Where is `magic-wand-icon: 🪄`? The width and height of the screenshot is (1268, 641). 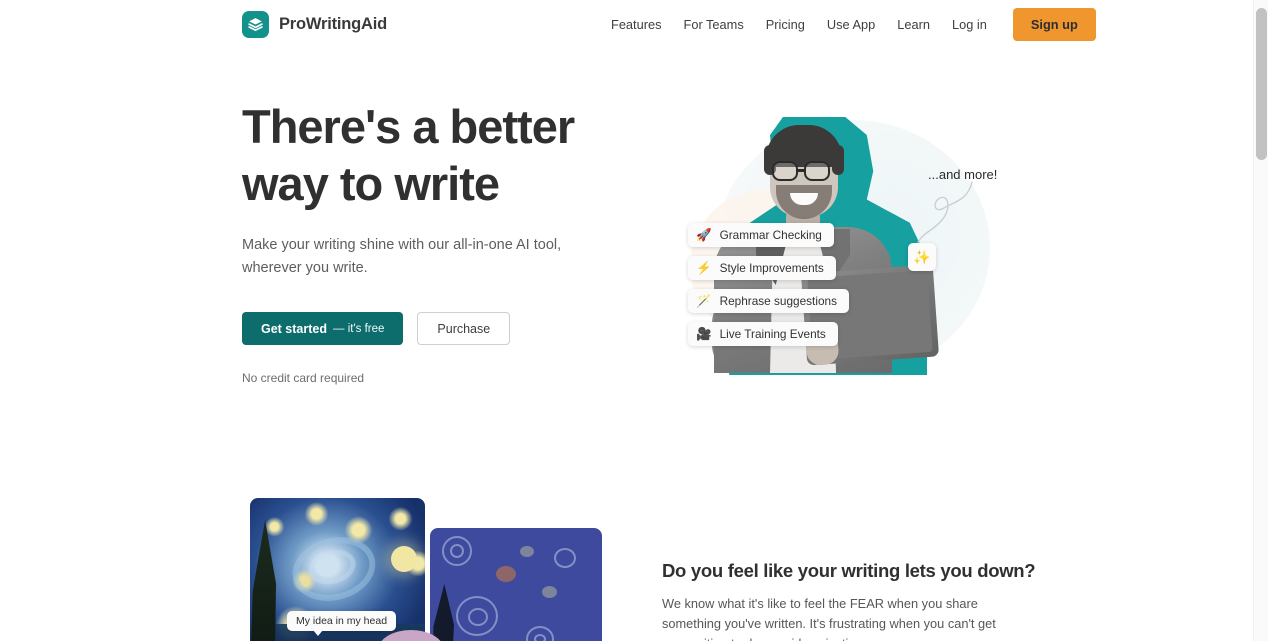
magic-wand-icon: 🪄 is located at coordinates (704, 300).